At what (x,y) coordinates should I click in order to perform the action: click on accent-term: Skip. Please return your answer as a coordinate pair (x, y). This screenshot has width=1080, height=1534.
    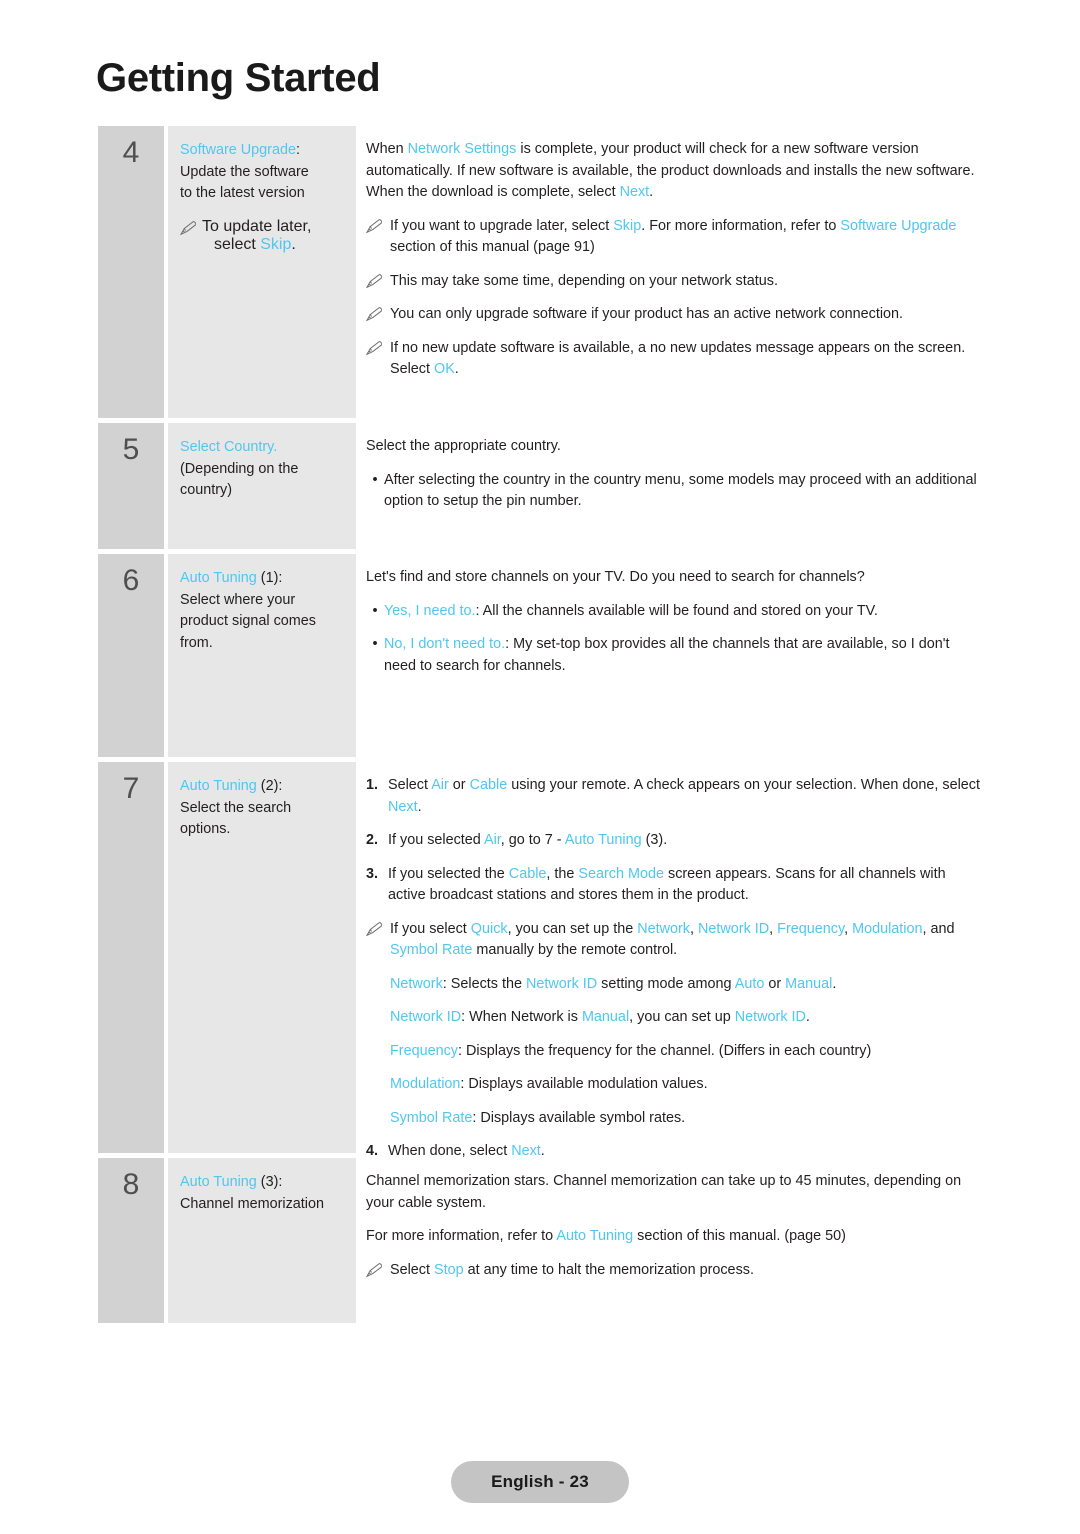
    Looking at the image, I should click on (627, 225).